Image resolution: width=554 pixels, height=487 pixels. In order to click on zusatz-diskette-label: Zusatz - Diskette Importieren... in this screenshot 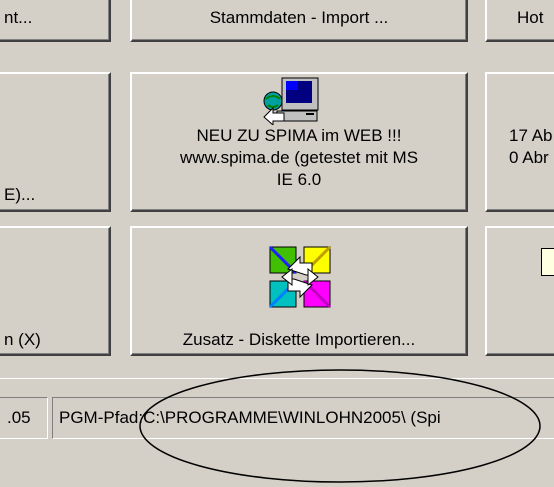, I will do `click(299, 339)`.